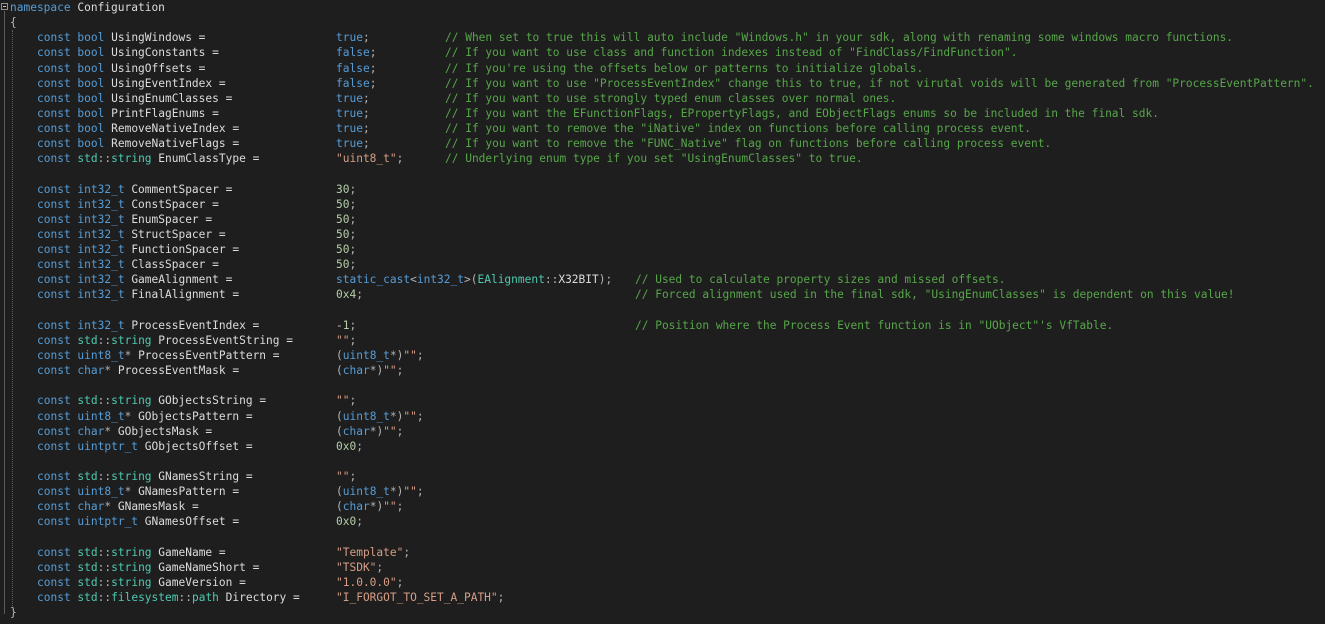  I want to click on token: Directory =, so click(262, 598).